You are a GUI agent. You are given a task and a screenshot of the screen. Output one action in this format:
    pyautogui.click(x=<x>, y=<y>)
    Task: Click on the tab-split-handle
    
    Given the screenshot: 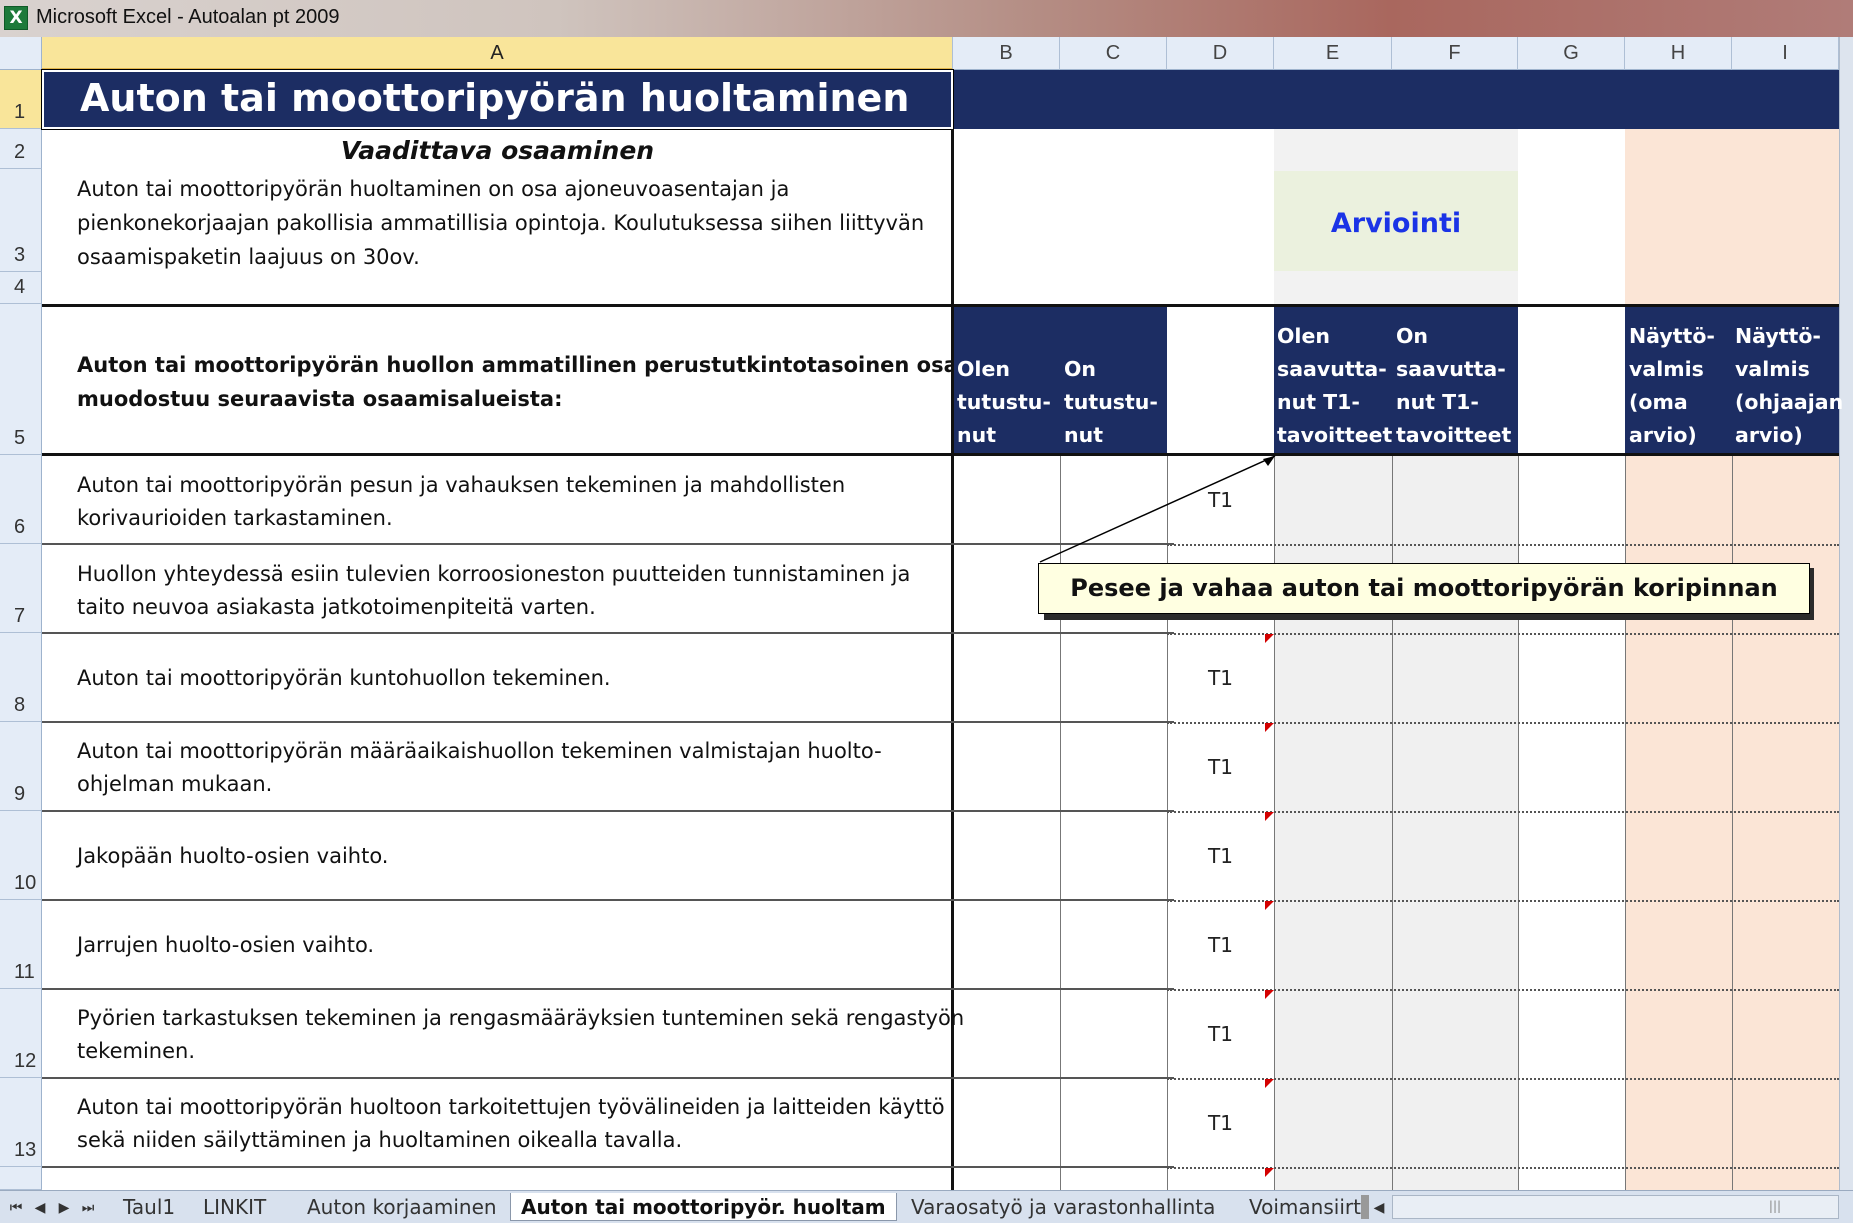 What is the action you would take?
    pyautogui.click(x=1365, y=1207)
    